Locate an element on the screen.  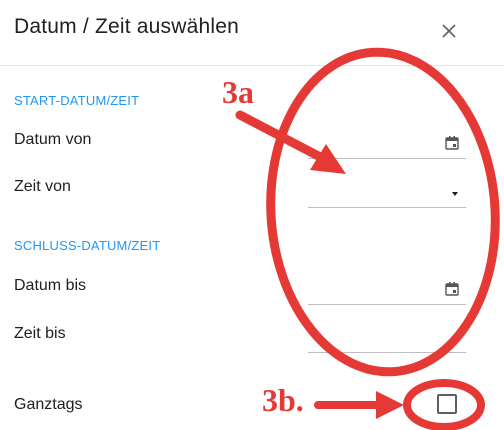
time-to-label: Zeit bis is located at coordinates (40, 333).